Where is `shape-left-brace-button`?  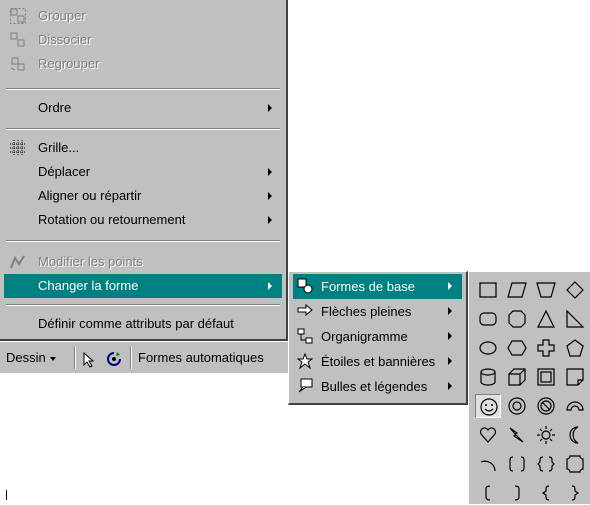 shape-left-brace-button is located at coordinates (546, 493).